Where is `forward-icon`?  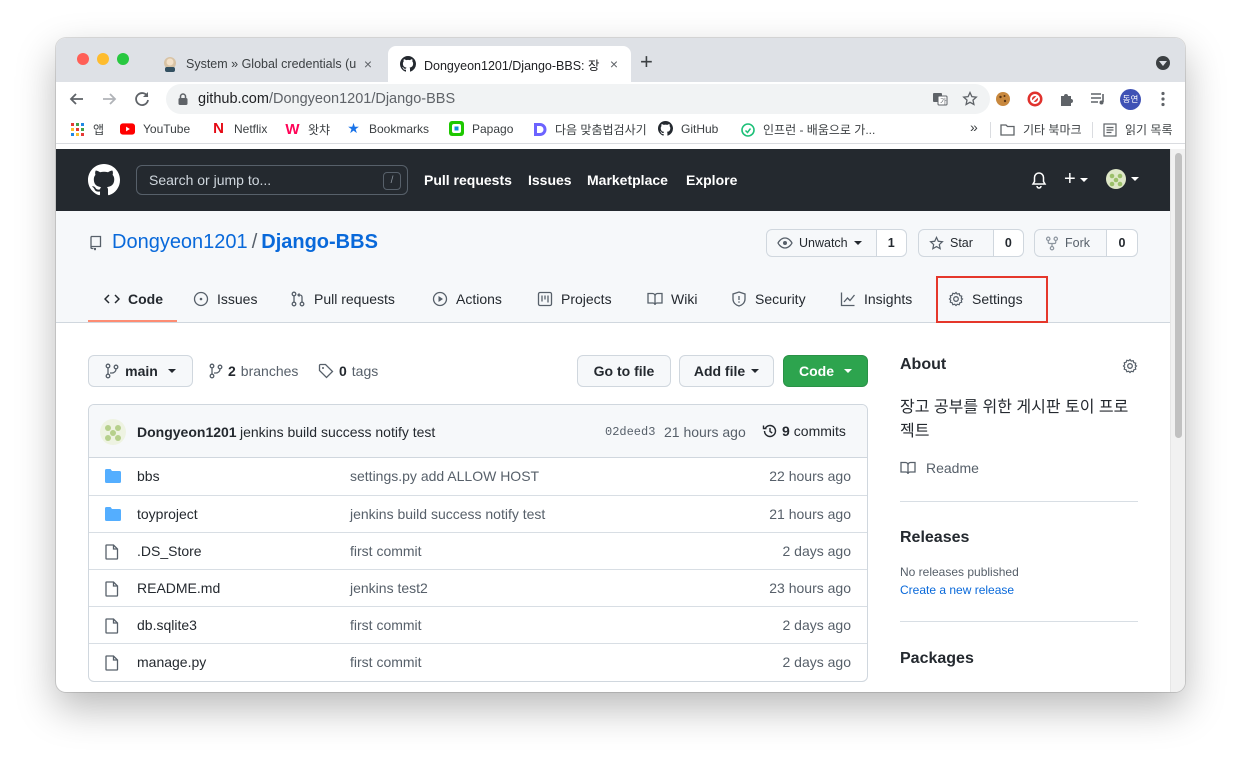 forward-icon is located at coordinates (109, 99).